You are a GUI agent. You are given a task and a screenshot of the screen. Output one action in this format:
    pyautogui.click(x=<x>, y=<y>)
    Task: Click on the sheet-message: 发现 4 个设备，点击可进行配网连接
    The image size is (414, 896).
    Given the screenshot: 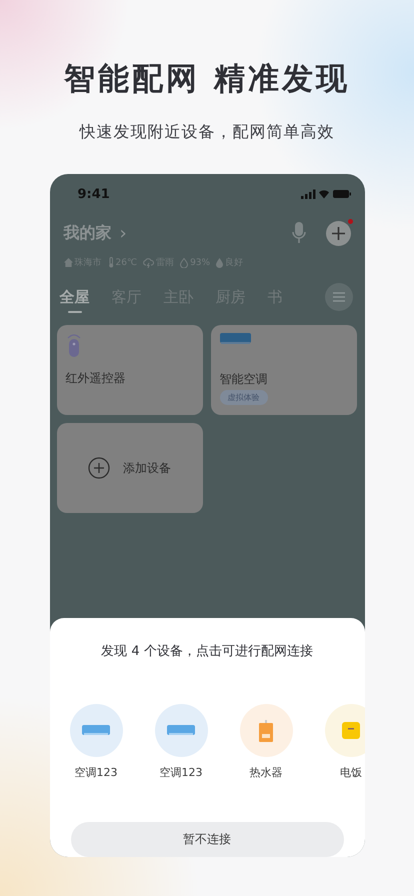 What is the action you would take?
    pyautogui.click(x=207, y=651)
    